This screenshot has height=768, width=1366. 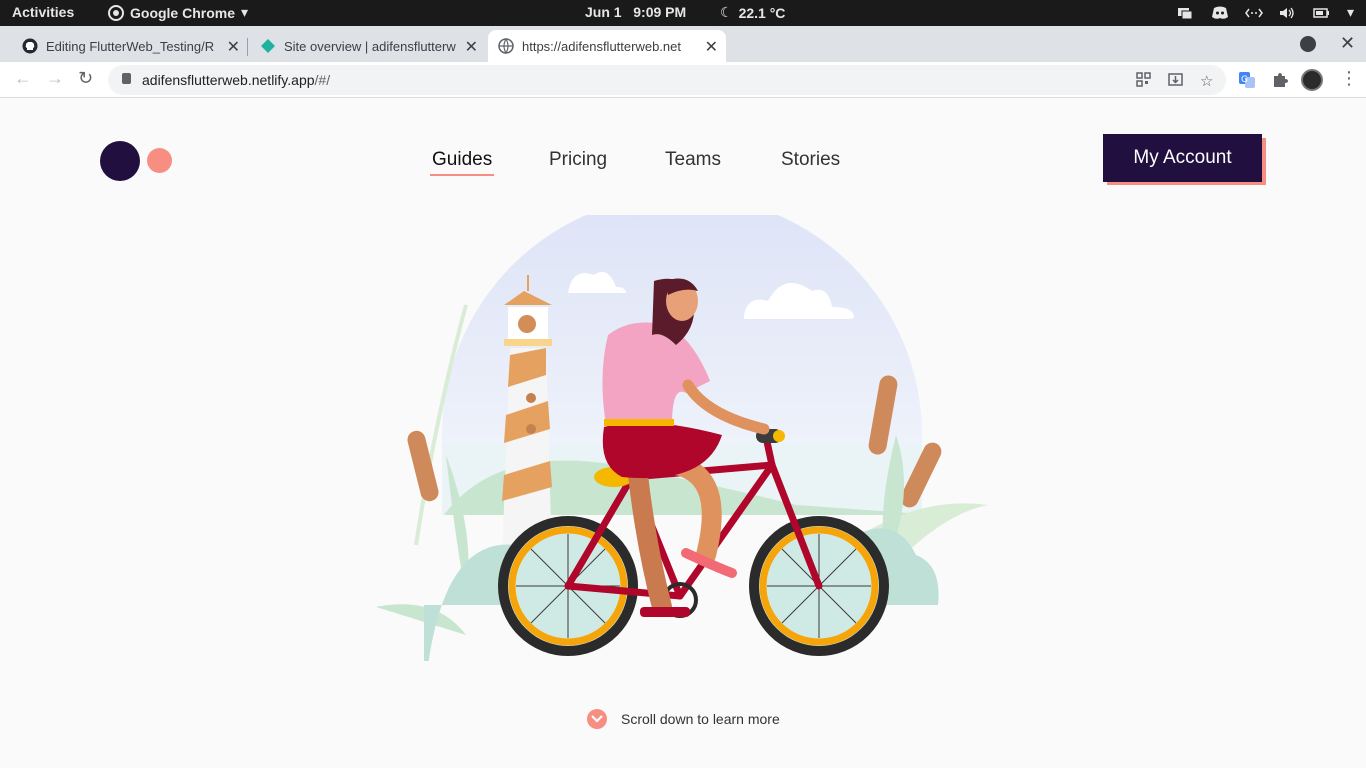 What do you see at coordinates (1321, 13) in the screenshot?
I see `battery-icon` at bounding box center [1321, 13].